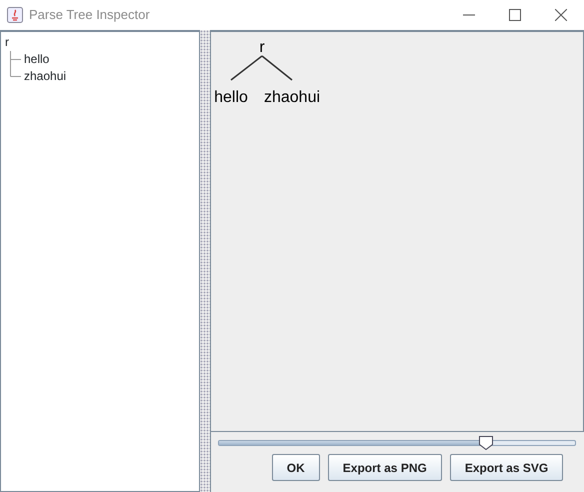 This screenshot has width=584, height=492. What do you see at coordinates (262, 47) in the screenshot?
I see `tree-node-label: r` at bounding box center [262, 47].